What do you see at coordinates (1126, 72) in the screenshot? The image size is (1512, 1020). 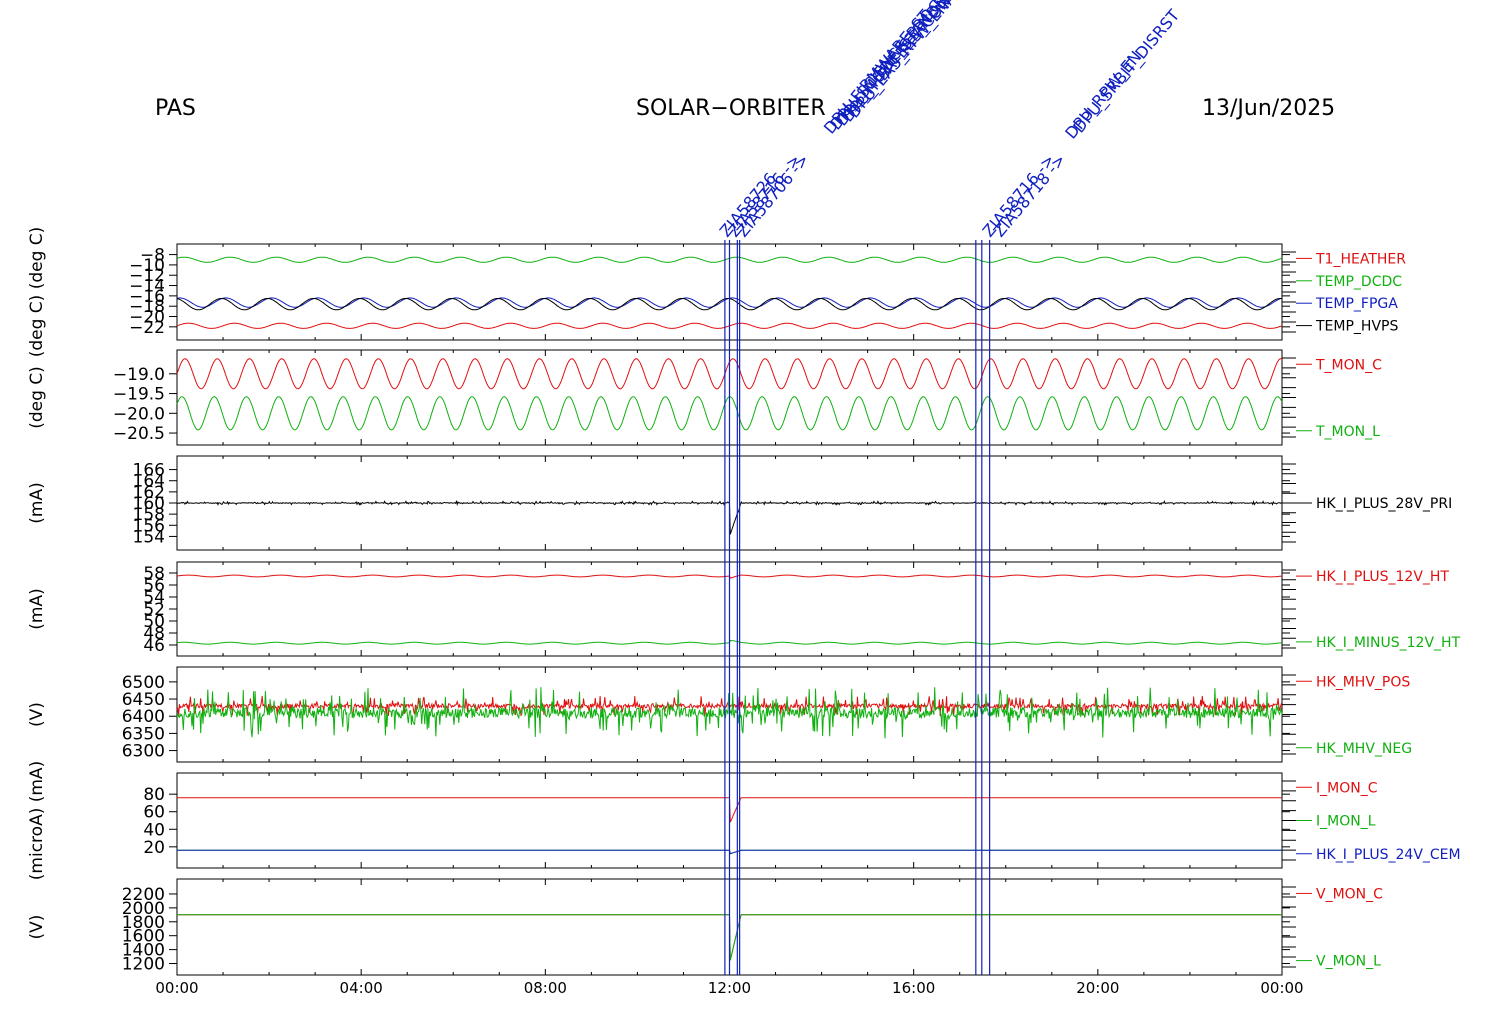 I see `event-command-label: DPU_SRBIT_DISRST` at bounding box center [1126, 72].